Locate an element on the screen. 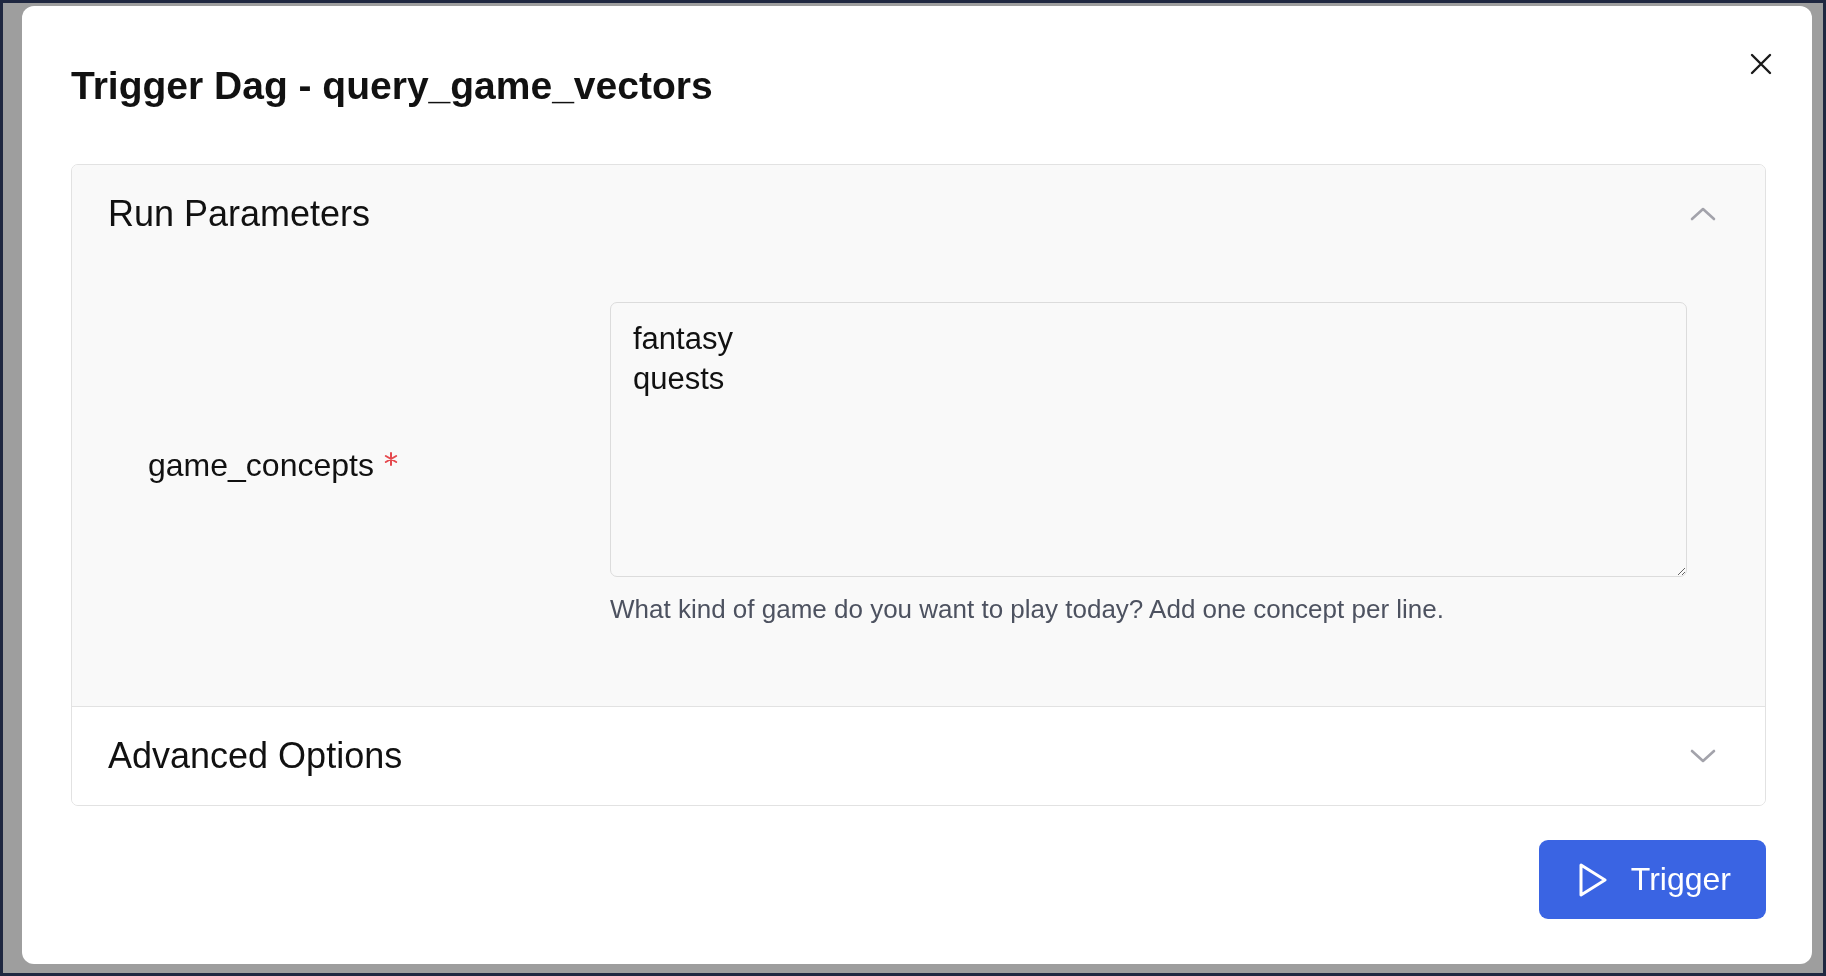 Image resolution: width=1826 pixels, height=976 pixels. field-label: game_concepts is located at coordinates (261, 465).